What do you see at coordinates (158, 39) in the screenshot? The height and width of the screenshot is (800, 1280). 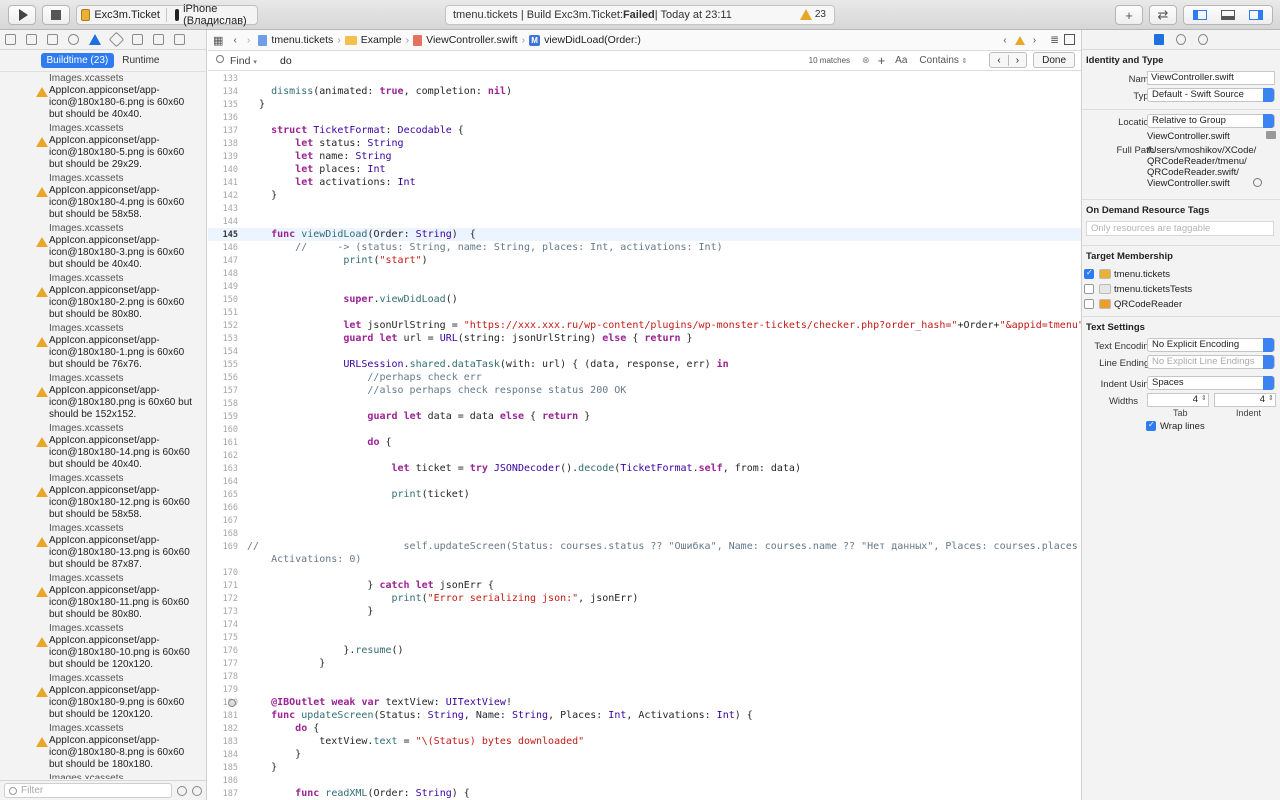 I see `breakpoint-icon` at bounding box center [158, 39].